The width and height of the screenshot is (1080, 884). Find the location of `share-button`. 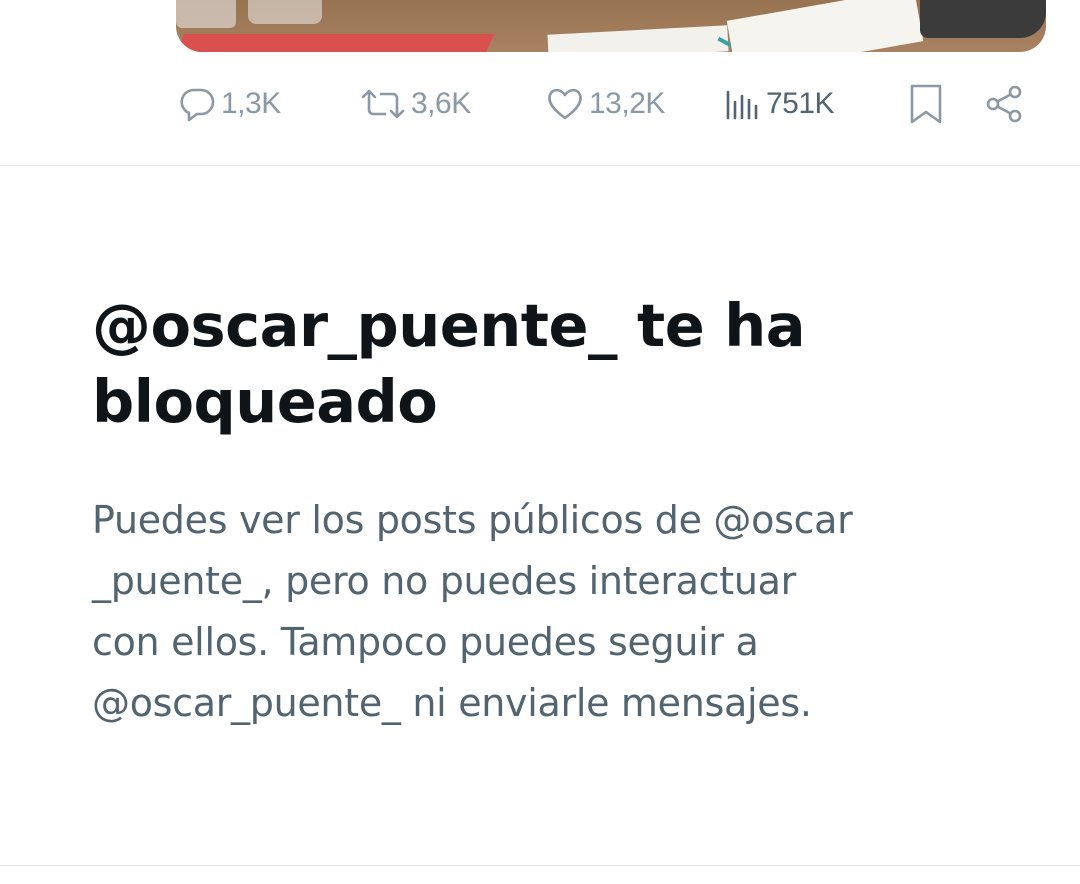

share-button is located at coordinates (1004, 104).